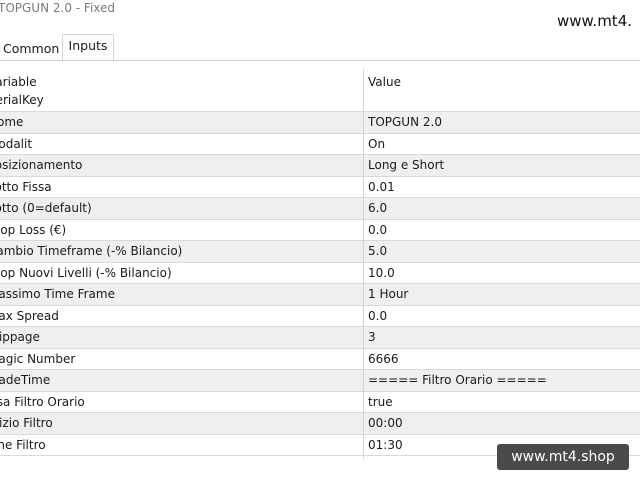  What do you see at coordinates (594, 21) in the screenshot?
I see `watermark-text: www.mt4.` at bounding box center [594, 21].